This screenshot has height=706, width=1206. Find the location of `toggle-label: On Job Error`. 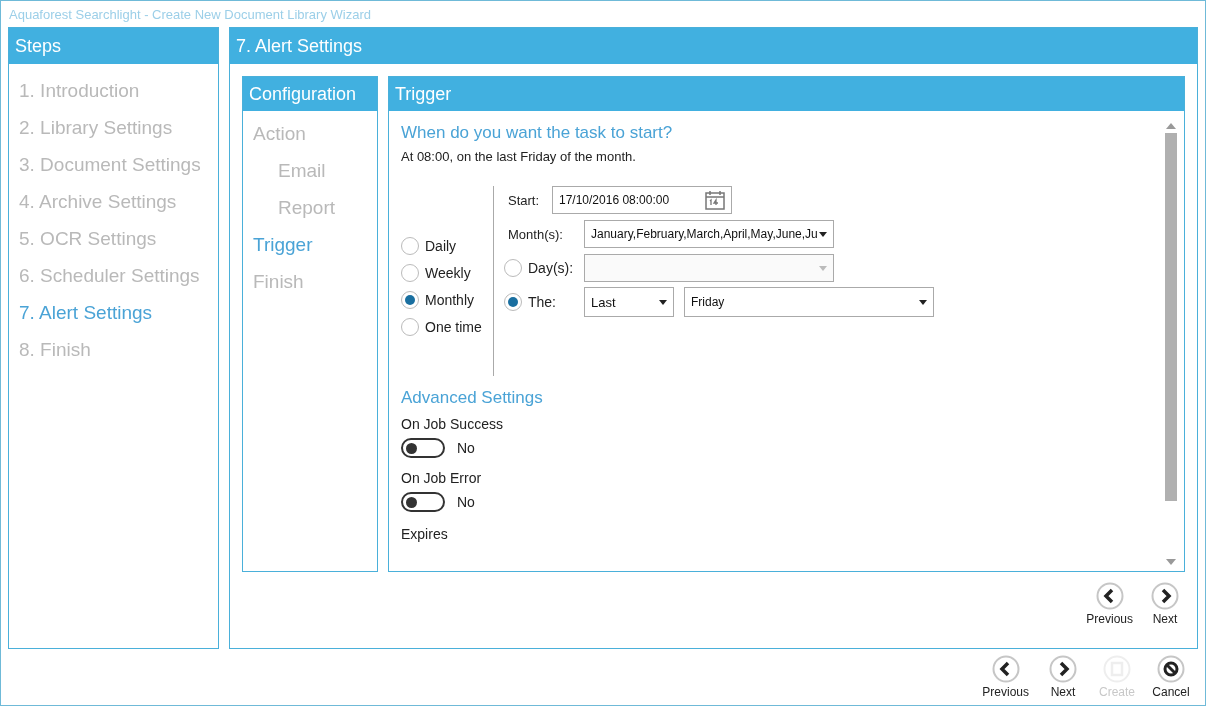

toggle-label: On Job Error is located at coordinates (442, 478).